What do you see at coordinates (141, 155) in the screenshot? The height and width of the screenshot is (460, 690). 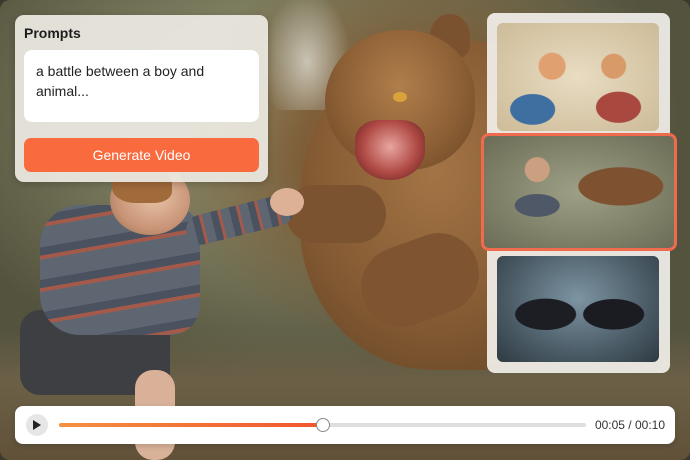 I see `generate-video-button: Generate Video` at bounding box center [141, 155].